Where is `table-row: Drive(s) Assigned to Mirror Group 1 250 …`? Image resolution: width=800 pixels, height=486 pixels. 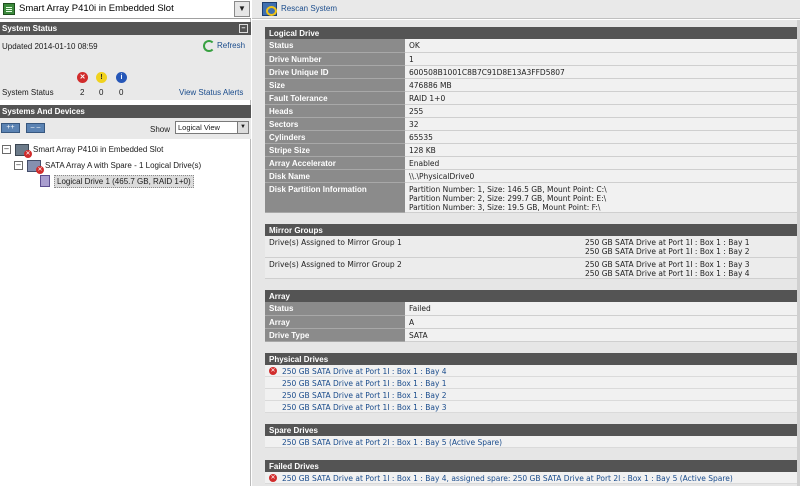
table-row: Drive(s) Assigned to Mirror Group 1 250 … is located at coordinates (532, 247).